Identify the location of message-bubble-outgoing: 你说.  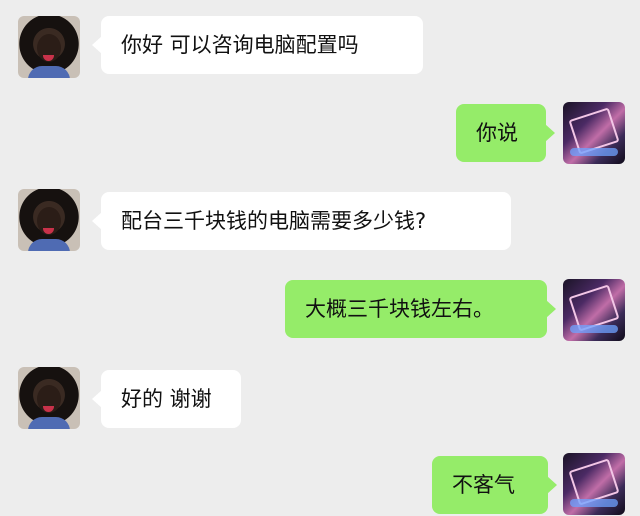
(505, 133).